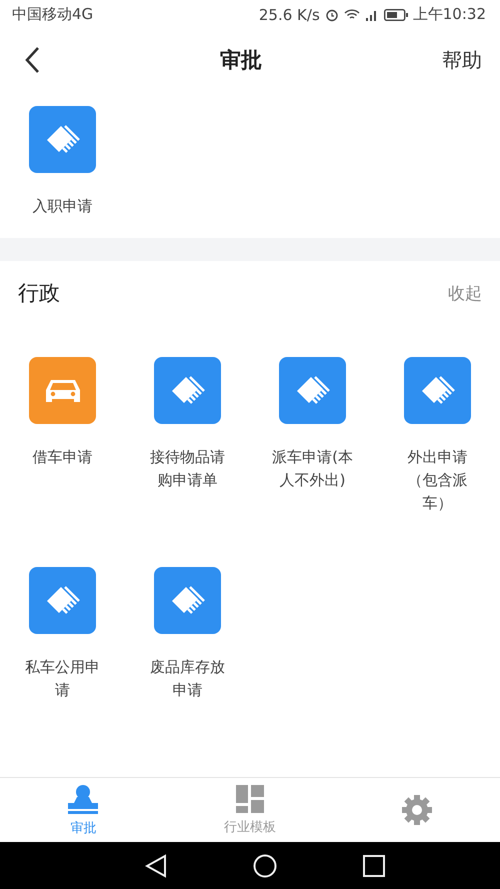  Describe the element at coordinates (39, 294) in the screenshot. I see `section-title: 行政` at that location.